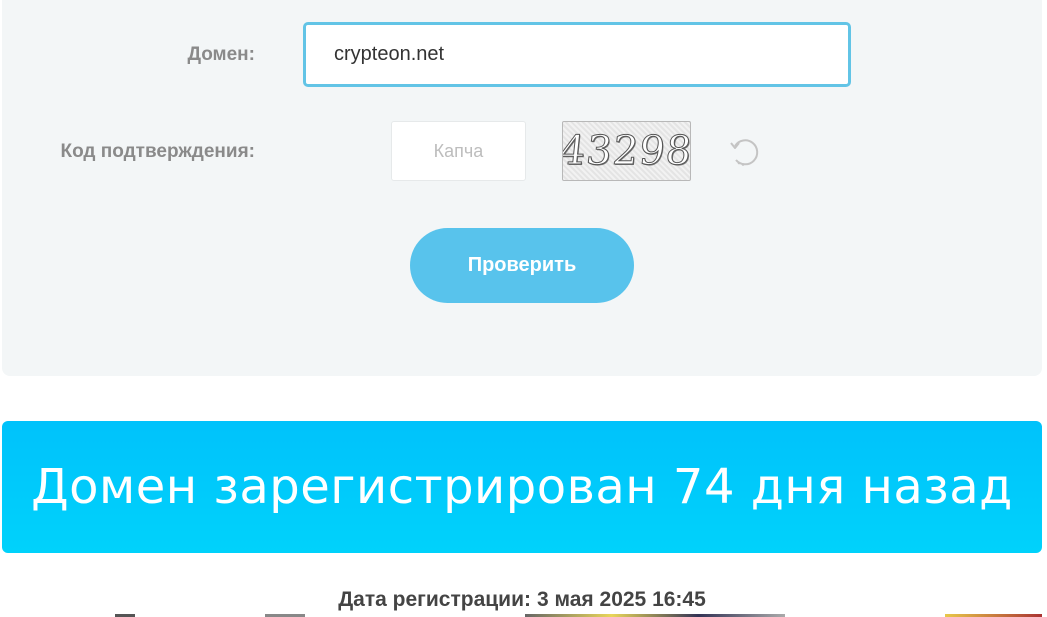  What do you see at coordinates (522, 265) in the screenshot?
I see `check-button: Проверить` at bounding box center [522, 265].